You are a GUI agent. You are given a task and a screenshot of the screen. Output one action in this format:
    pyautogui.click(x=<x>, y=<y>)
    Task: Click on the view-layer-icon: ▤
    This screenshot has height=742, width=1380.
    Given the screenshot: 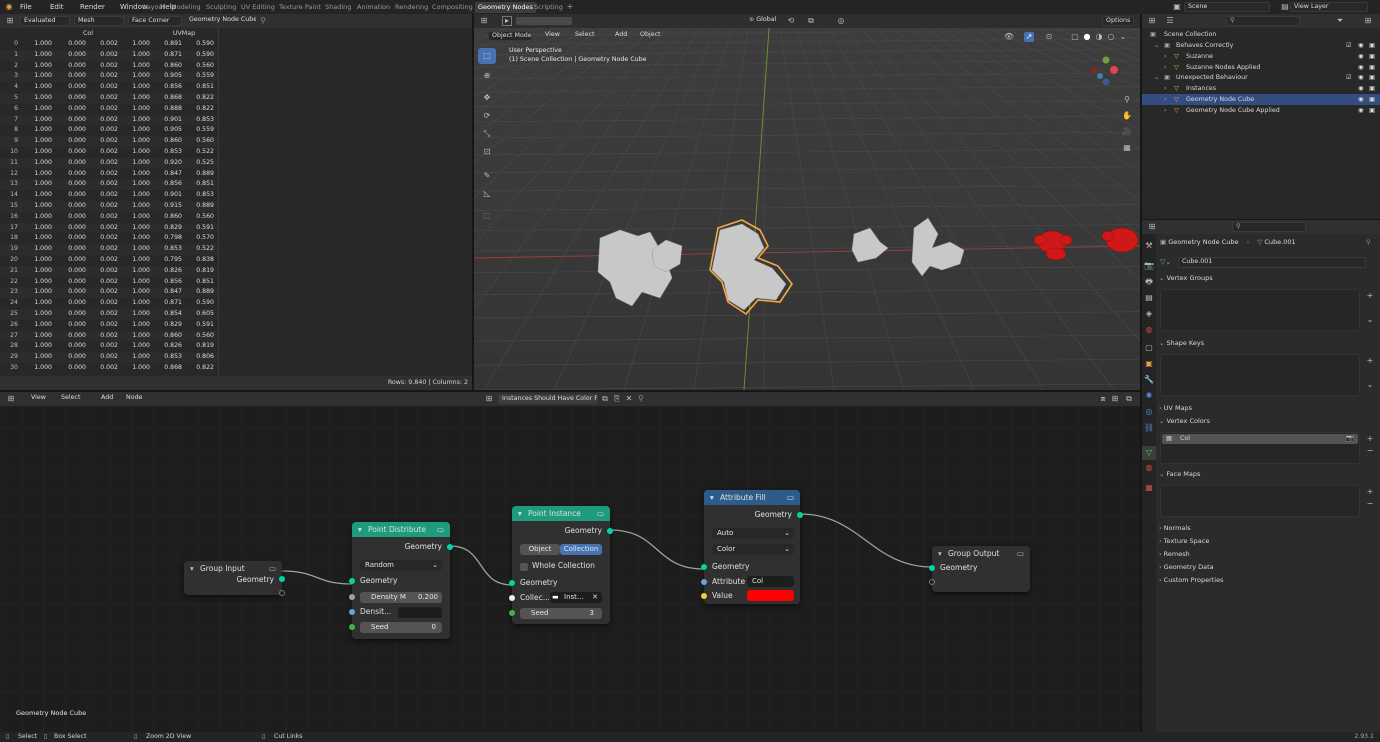 What is the action you would take?
    pyautogui.click(x=1285, y=7)
    